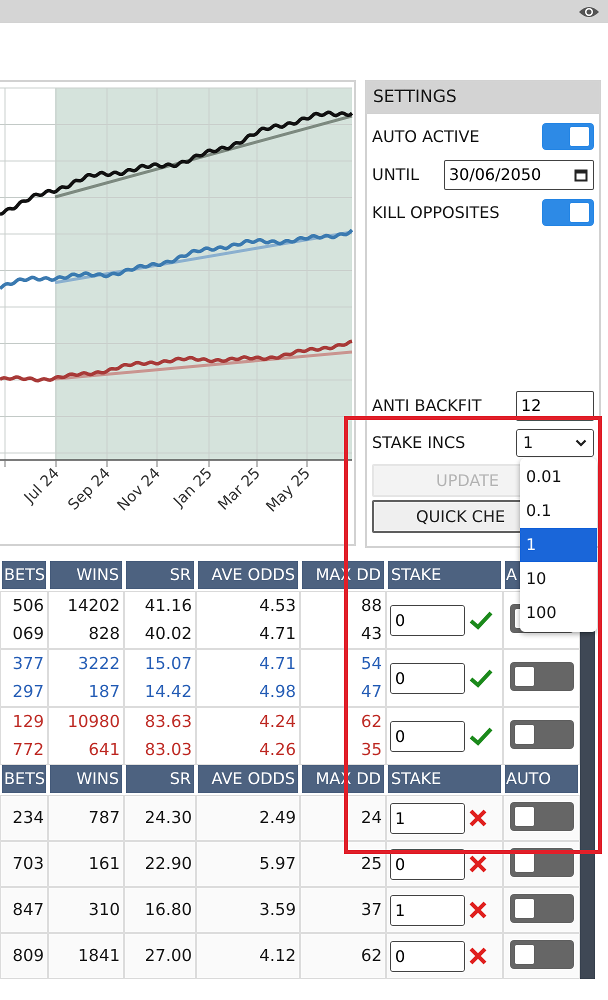 Image resolution: width=608 pixels, height=1000 pixels. Describe the element at coordinates (558, 613) in the screenshot. I see `dropdown-option: 100` at that location.